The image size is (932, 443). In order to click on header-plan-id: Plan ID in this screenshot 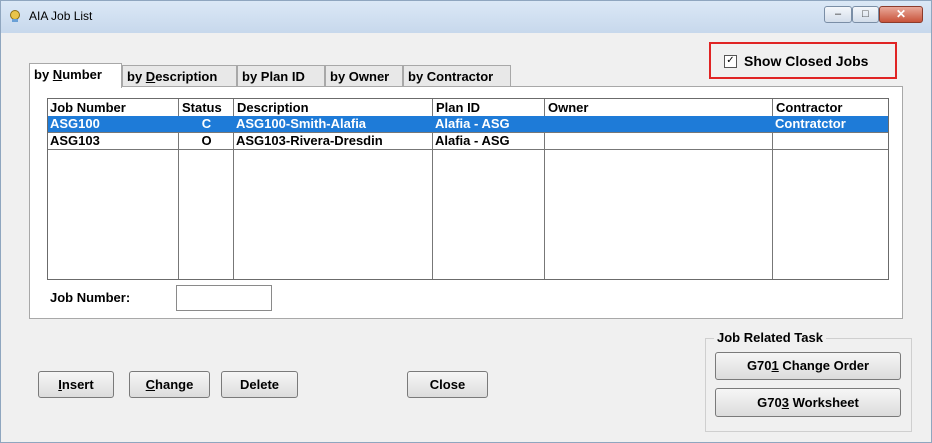, I will do `click(457, 107)`.